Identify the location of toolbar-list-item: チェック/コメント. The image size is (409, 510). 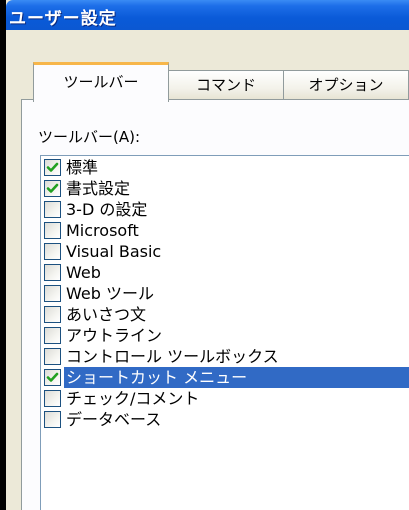
(225, 398).